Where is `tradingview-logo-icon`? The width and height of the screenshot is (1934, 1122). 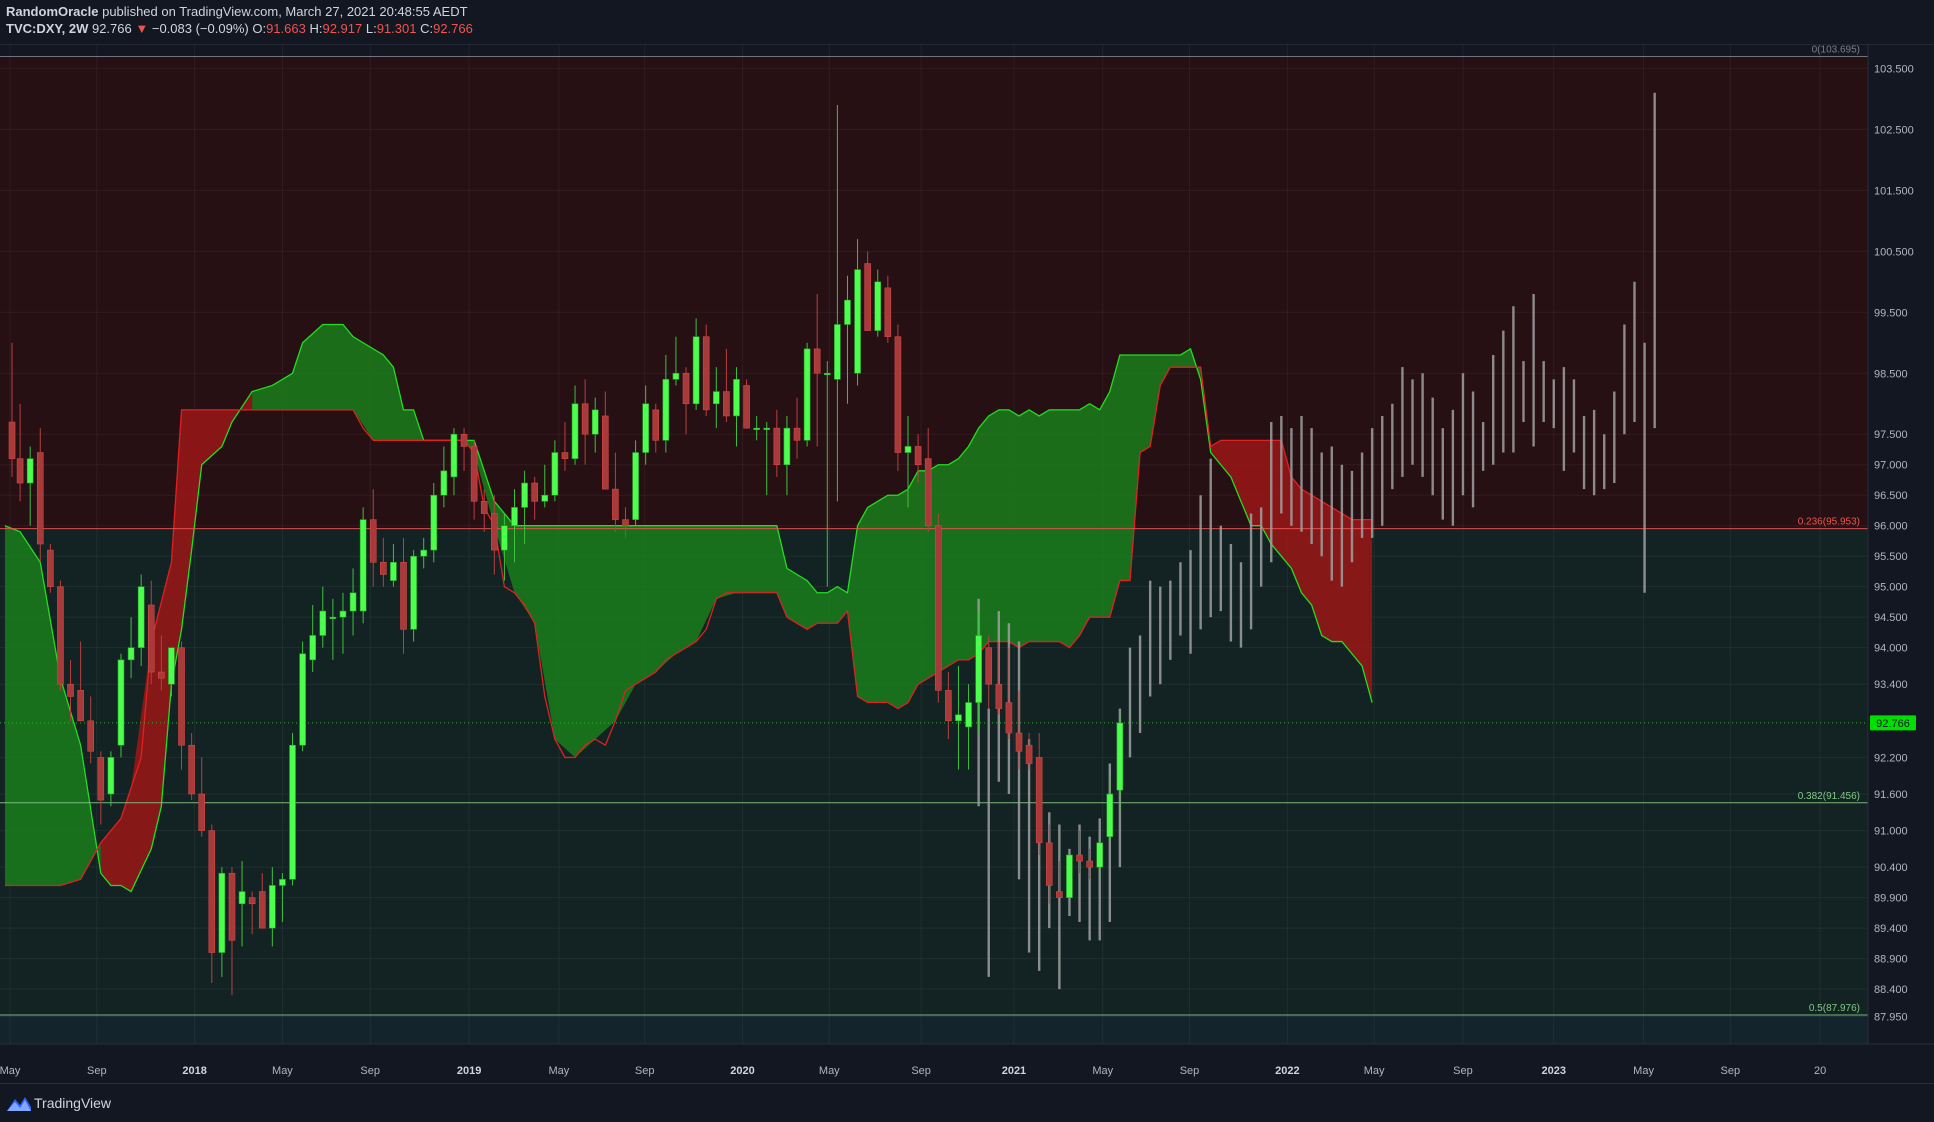 tradingview-logo-icon is located at coordinates (19, 1103).